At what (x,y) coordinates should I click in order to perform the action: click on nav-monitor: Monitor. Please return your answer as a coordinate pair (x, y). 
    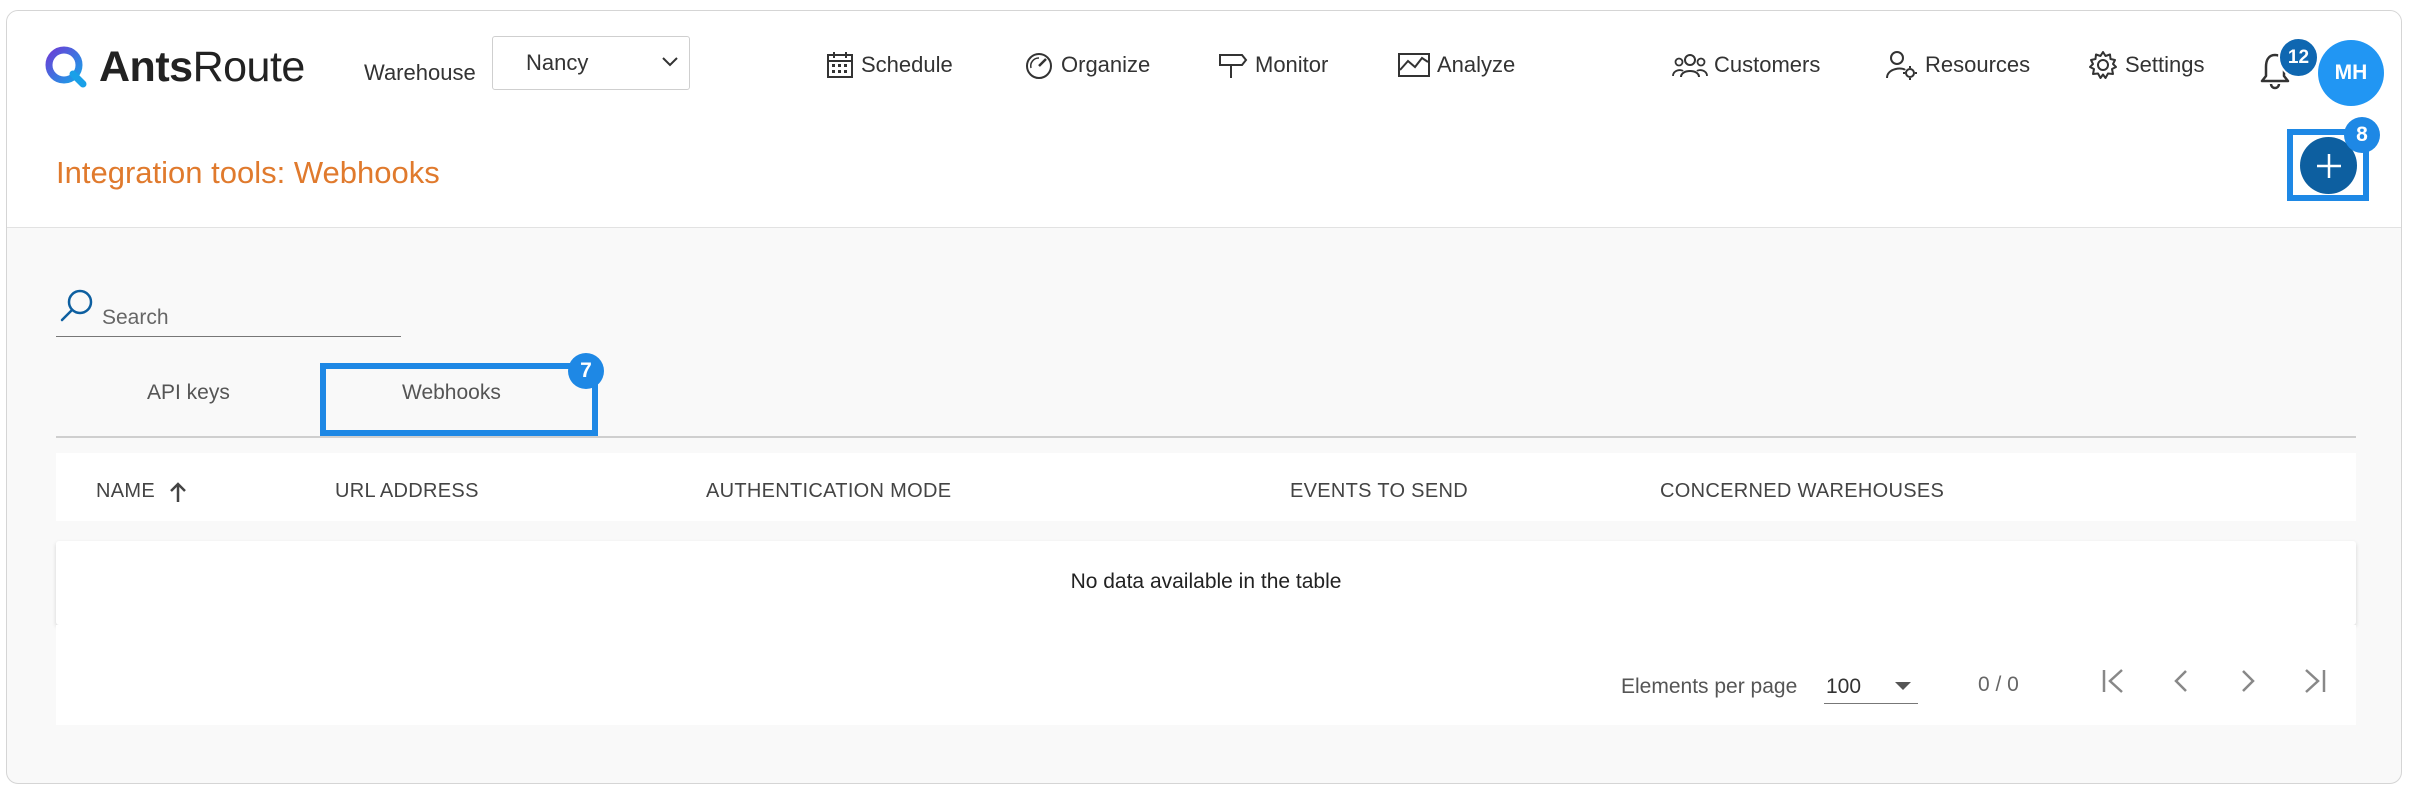
    Looking at the image, I should click on (1272, 65).